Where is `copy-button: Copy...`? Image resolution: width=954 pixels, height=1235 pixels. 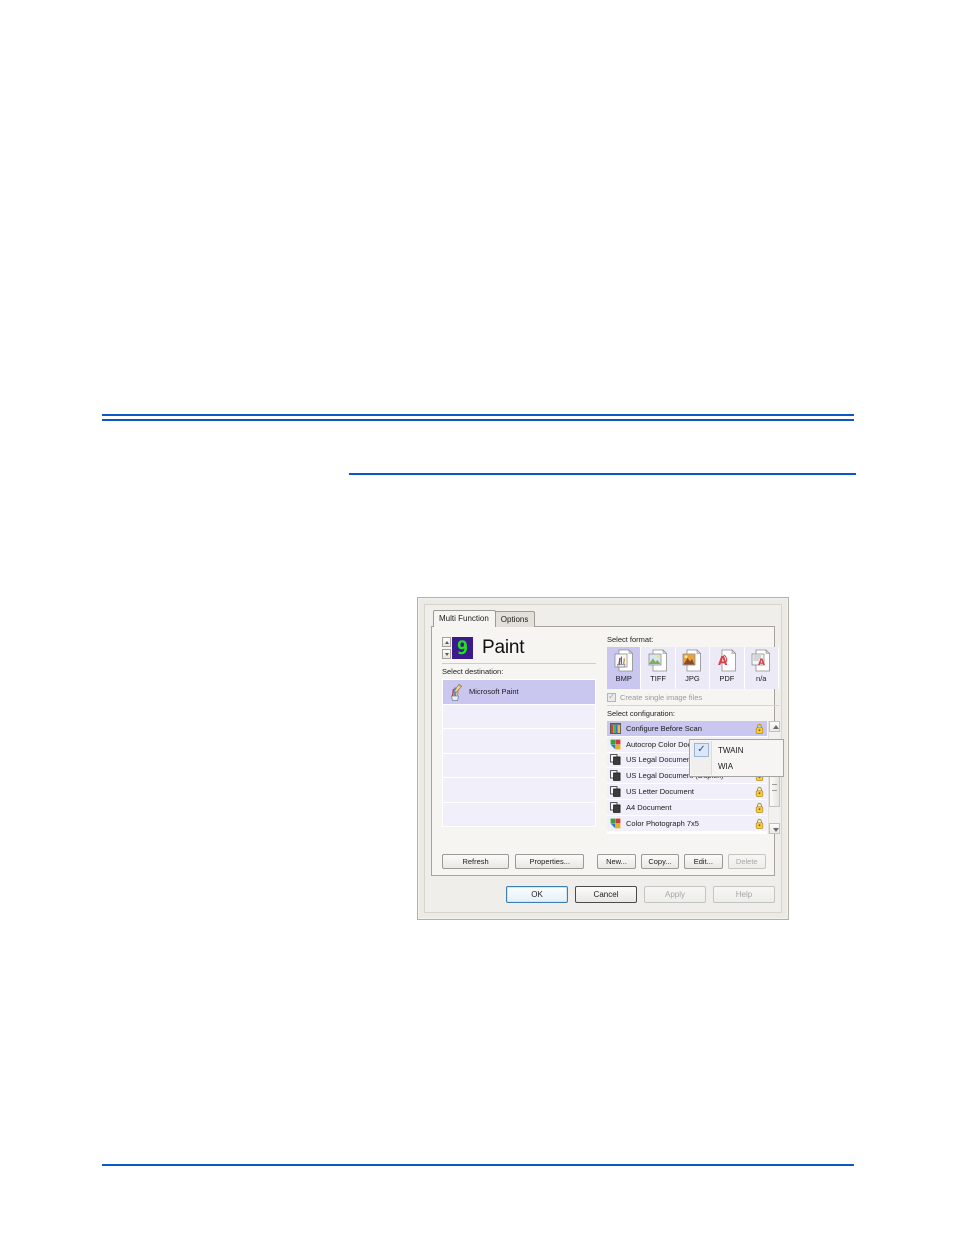 copy-button: Copy... is located at coordinates (660, 861).